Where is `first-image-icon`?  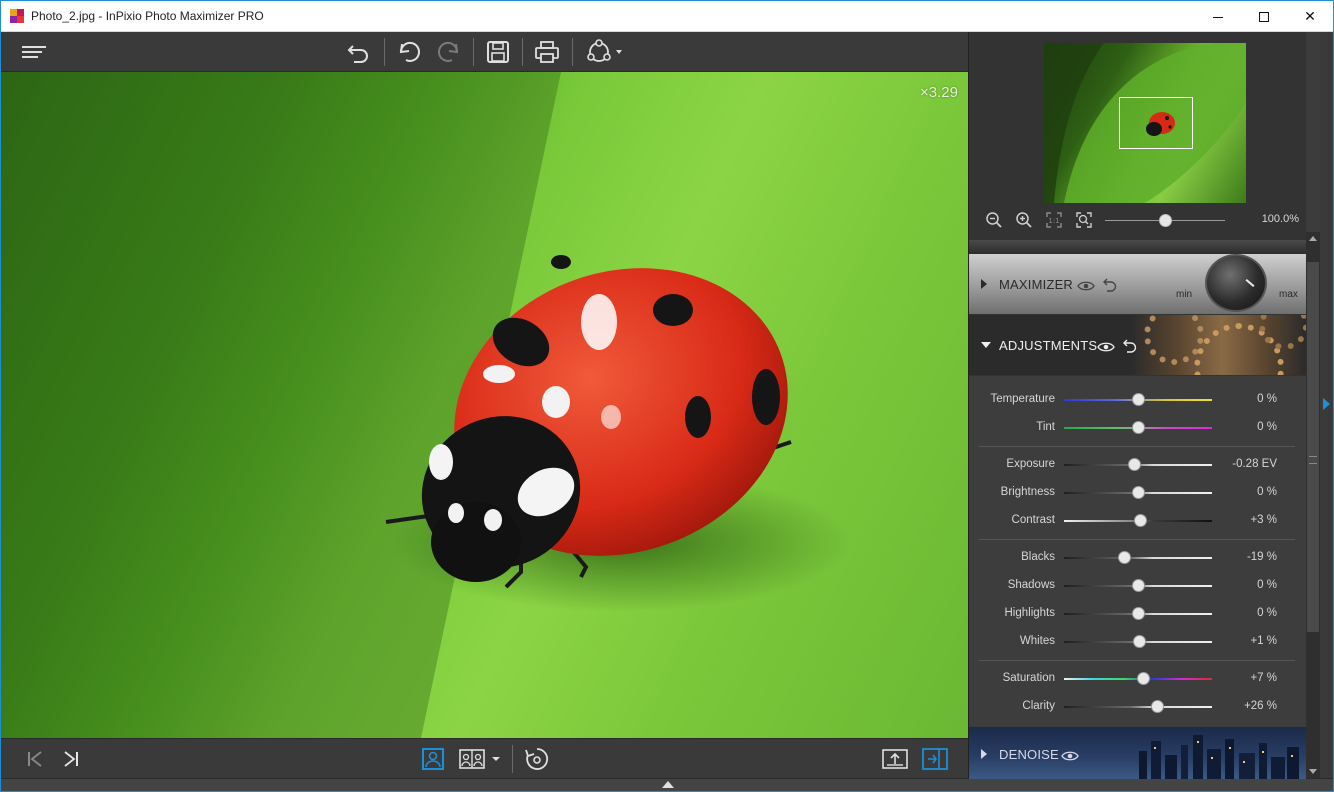 first-image-icon is located at coordinates (35, 759).